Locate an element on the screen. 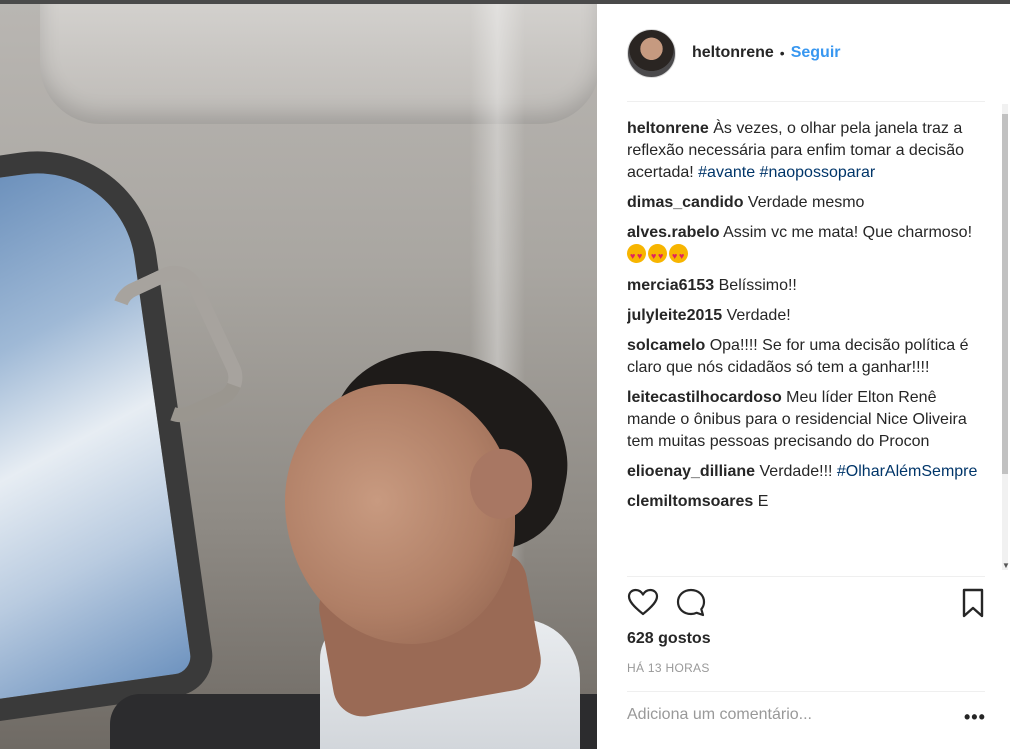 This screenshot has width=1010, height=749. comments-scrollbar is located at coordinates (1005, 337).